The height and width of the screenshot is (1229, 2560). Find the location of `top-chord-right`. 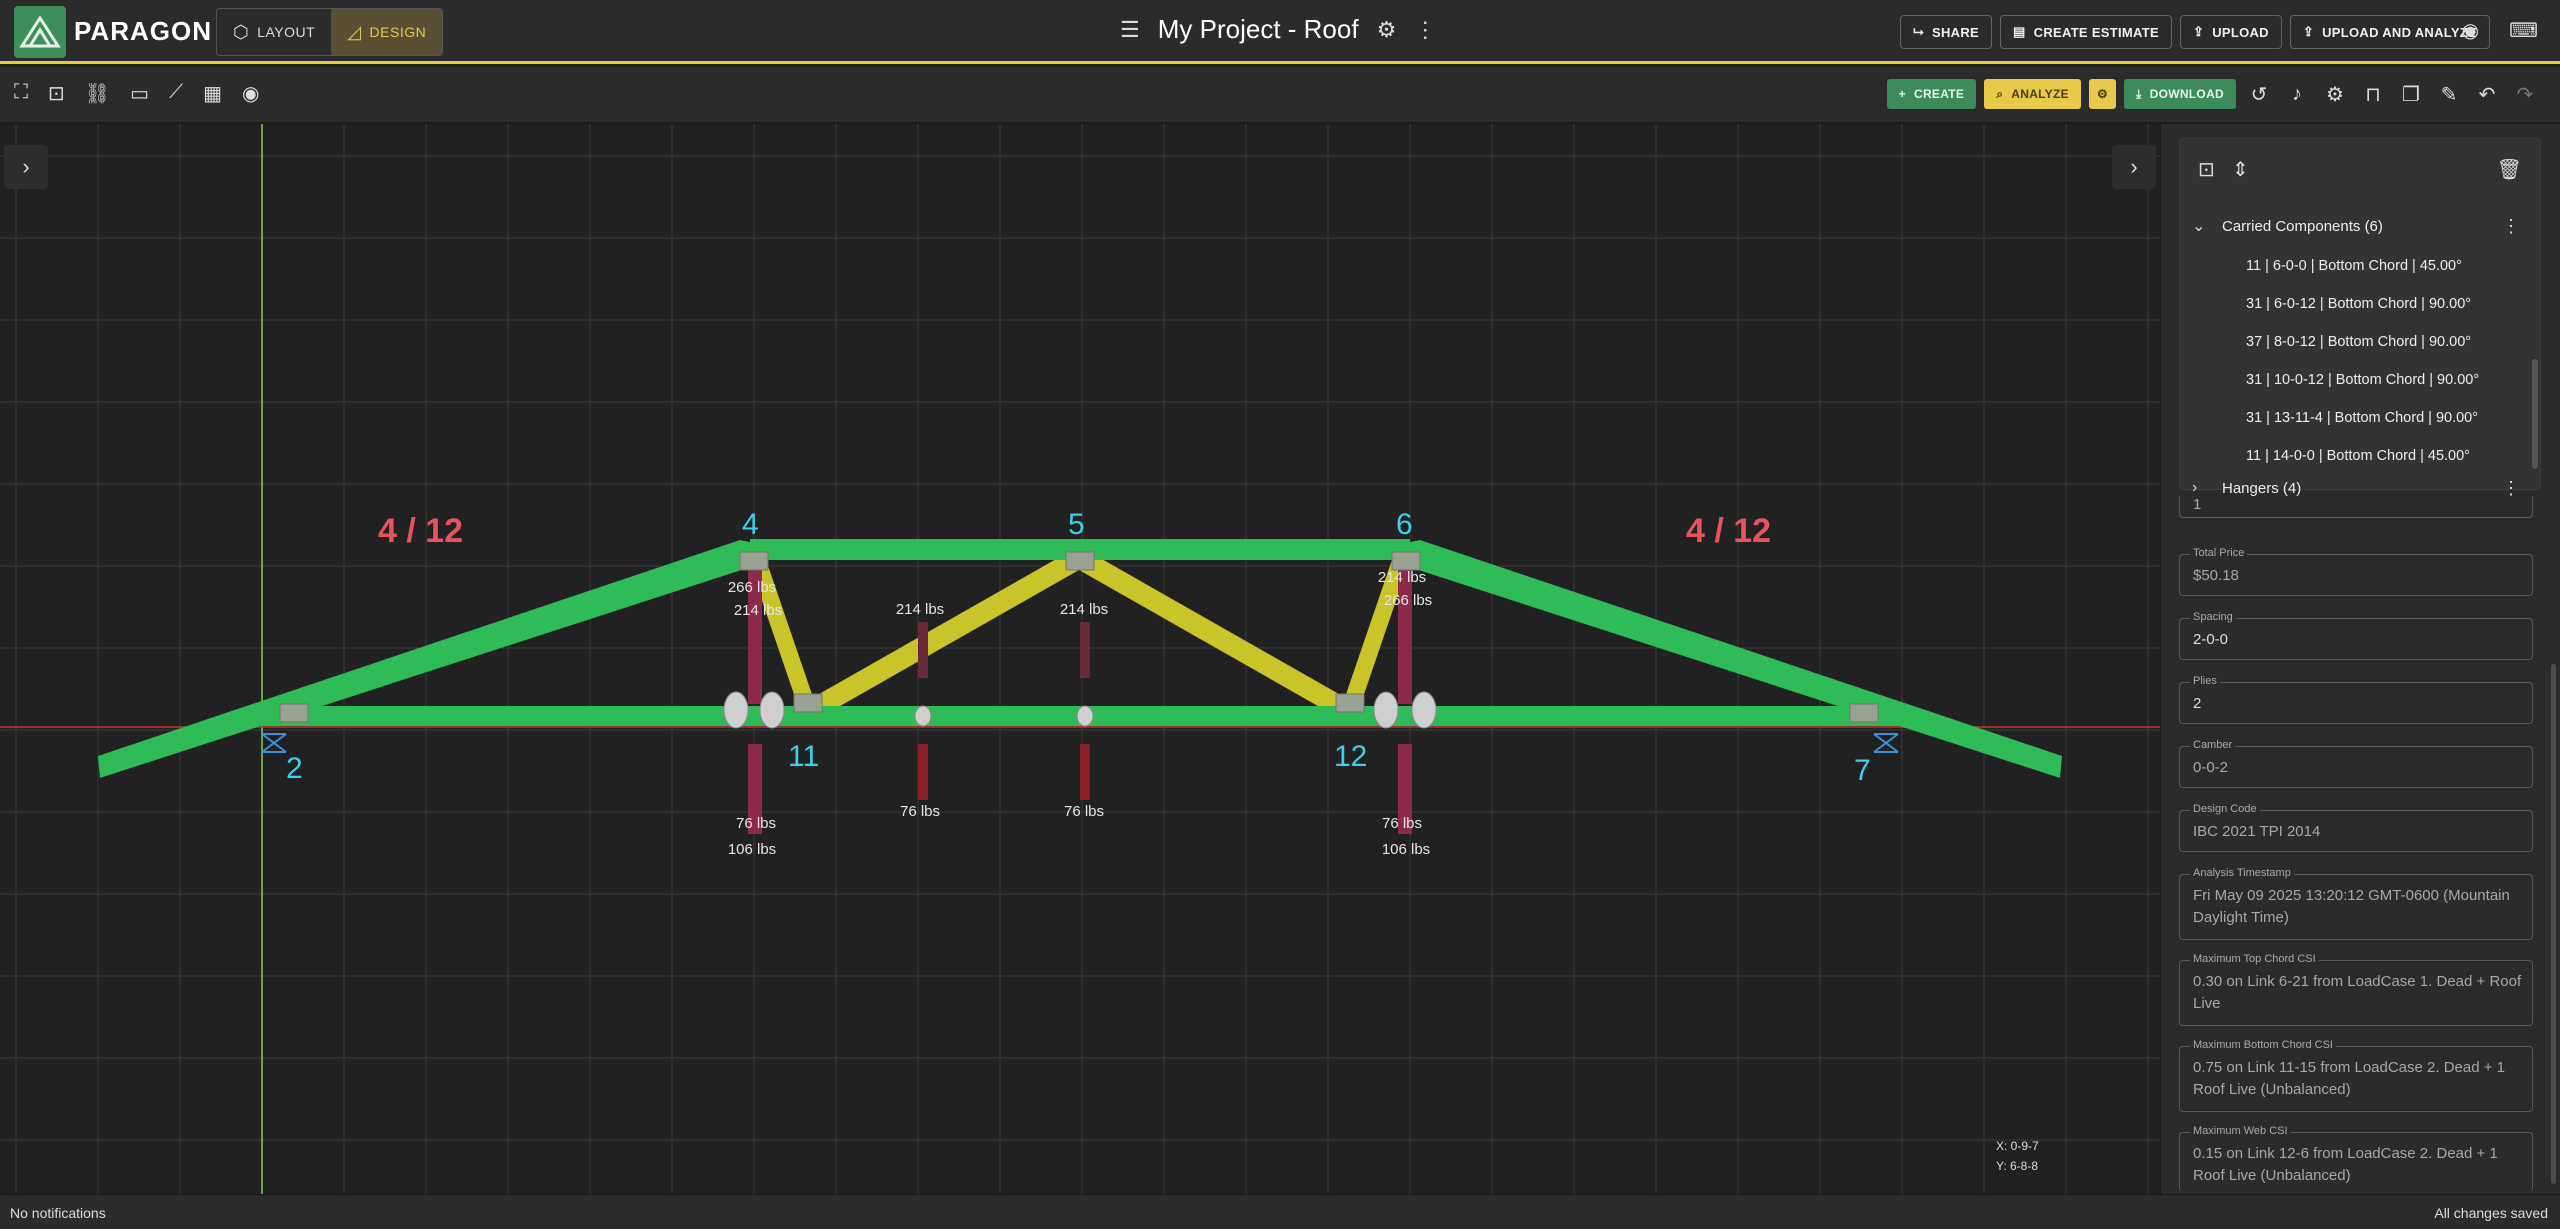

top-chord-right is located at coordinates (1731, 659).